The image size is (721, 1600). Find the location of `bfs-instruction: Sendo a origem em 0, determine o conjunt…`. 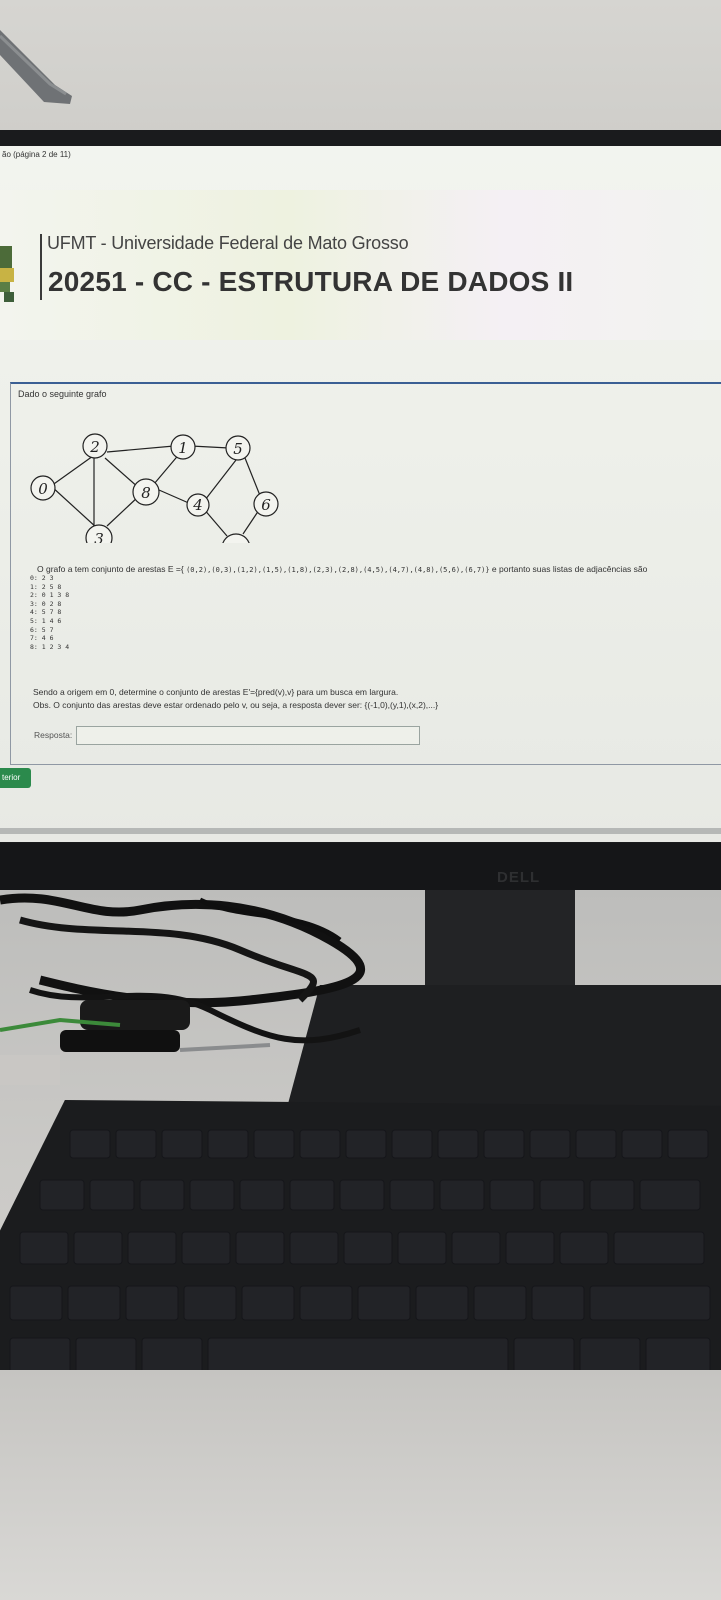

bfs-instruction: Sendo a origem em 0, determine o conjunt… is located at coordinates (216, 692).